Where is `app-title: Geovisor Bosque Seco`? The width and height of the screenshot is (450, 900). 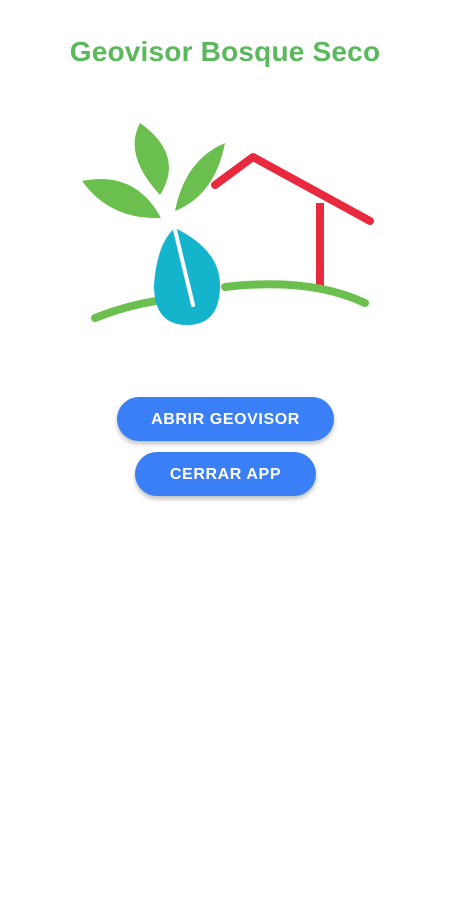
app-title: Geovisor Bosque Seco is located at coordinates (225, 51).